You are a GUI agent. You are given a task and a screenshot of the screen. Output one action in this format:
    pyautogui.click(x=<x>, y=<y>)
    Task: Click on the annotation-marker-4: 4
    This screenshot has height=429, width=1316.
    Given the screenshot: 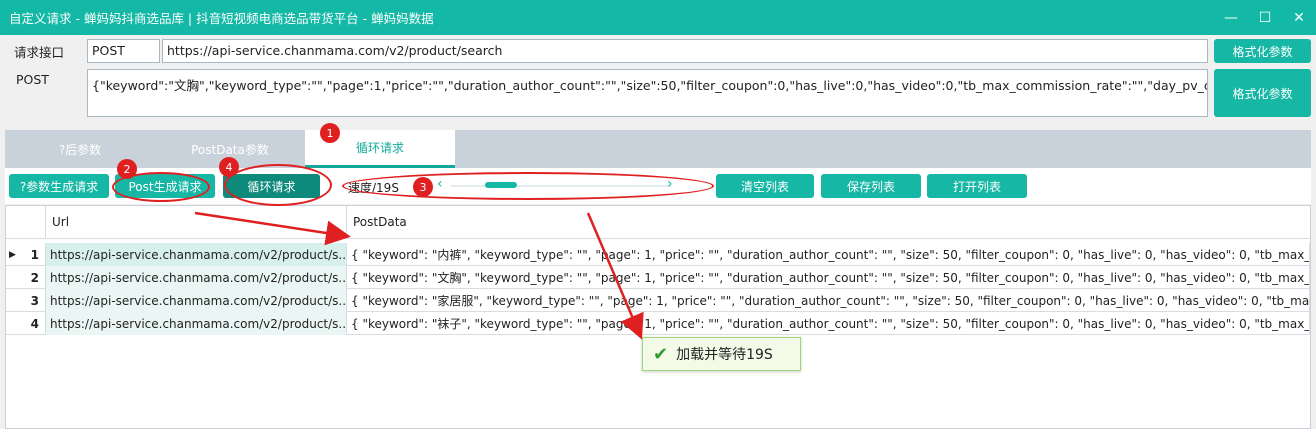 What is the action you would take?
    pyautogui.click(x=229, y=167)
    